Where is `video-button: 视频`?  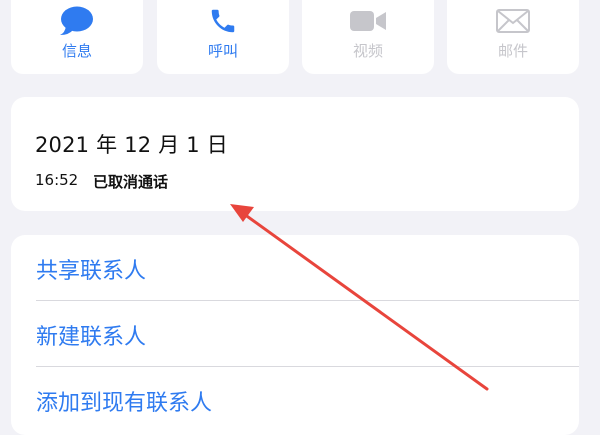 video-button: 视频 is located at coordinates (368, 37).